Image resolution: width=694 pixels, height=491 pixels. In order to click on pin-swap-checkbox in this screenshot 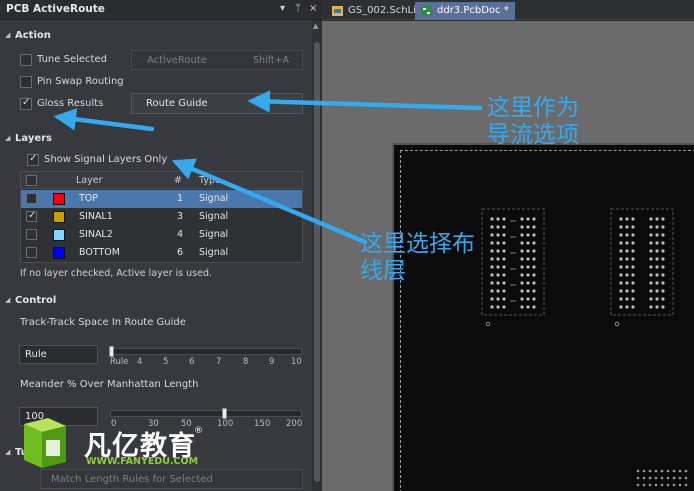, I will do `click(26, 82)`.